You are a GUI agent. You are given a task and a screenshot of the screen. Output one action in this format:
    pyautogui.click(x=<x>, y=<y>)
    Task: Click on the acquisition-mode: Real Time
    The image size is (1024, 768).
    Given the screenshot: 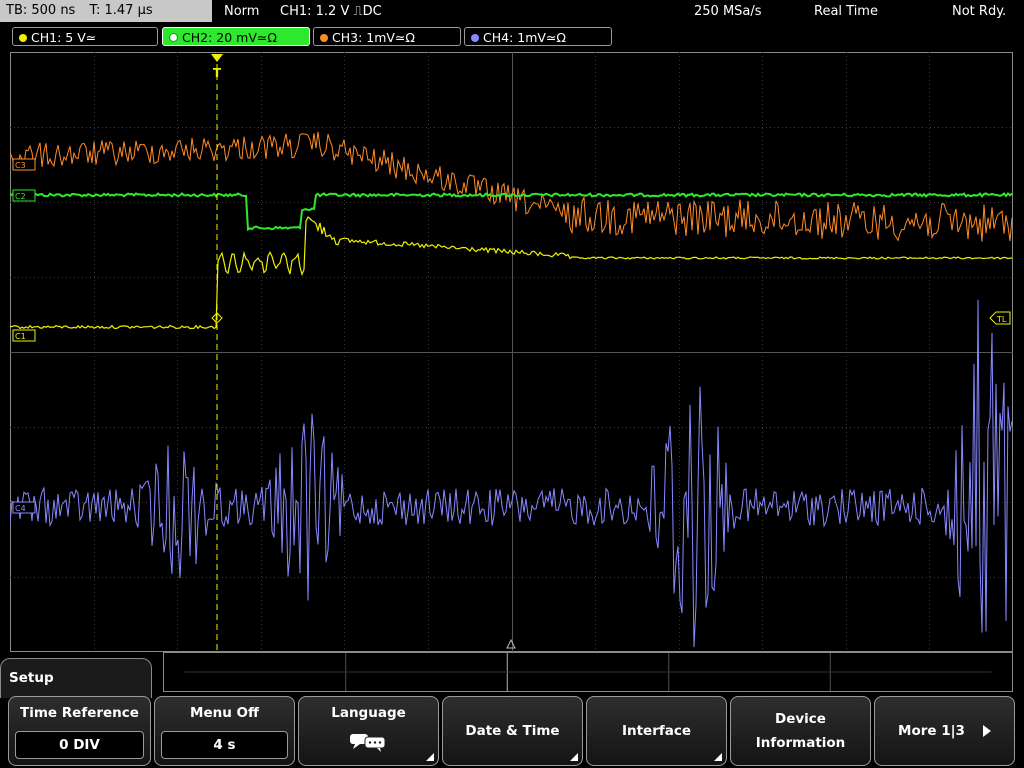 What is the action you would take?
    pyautogui.click(x=846, y=11)
    